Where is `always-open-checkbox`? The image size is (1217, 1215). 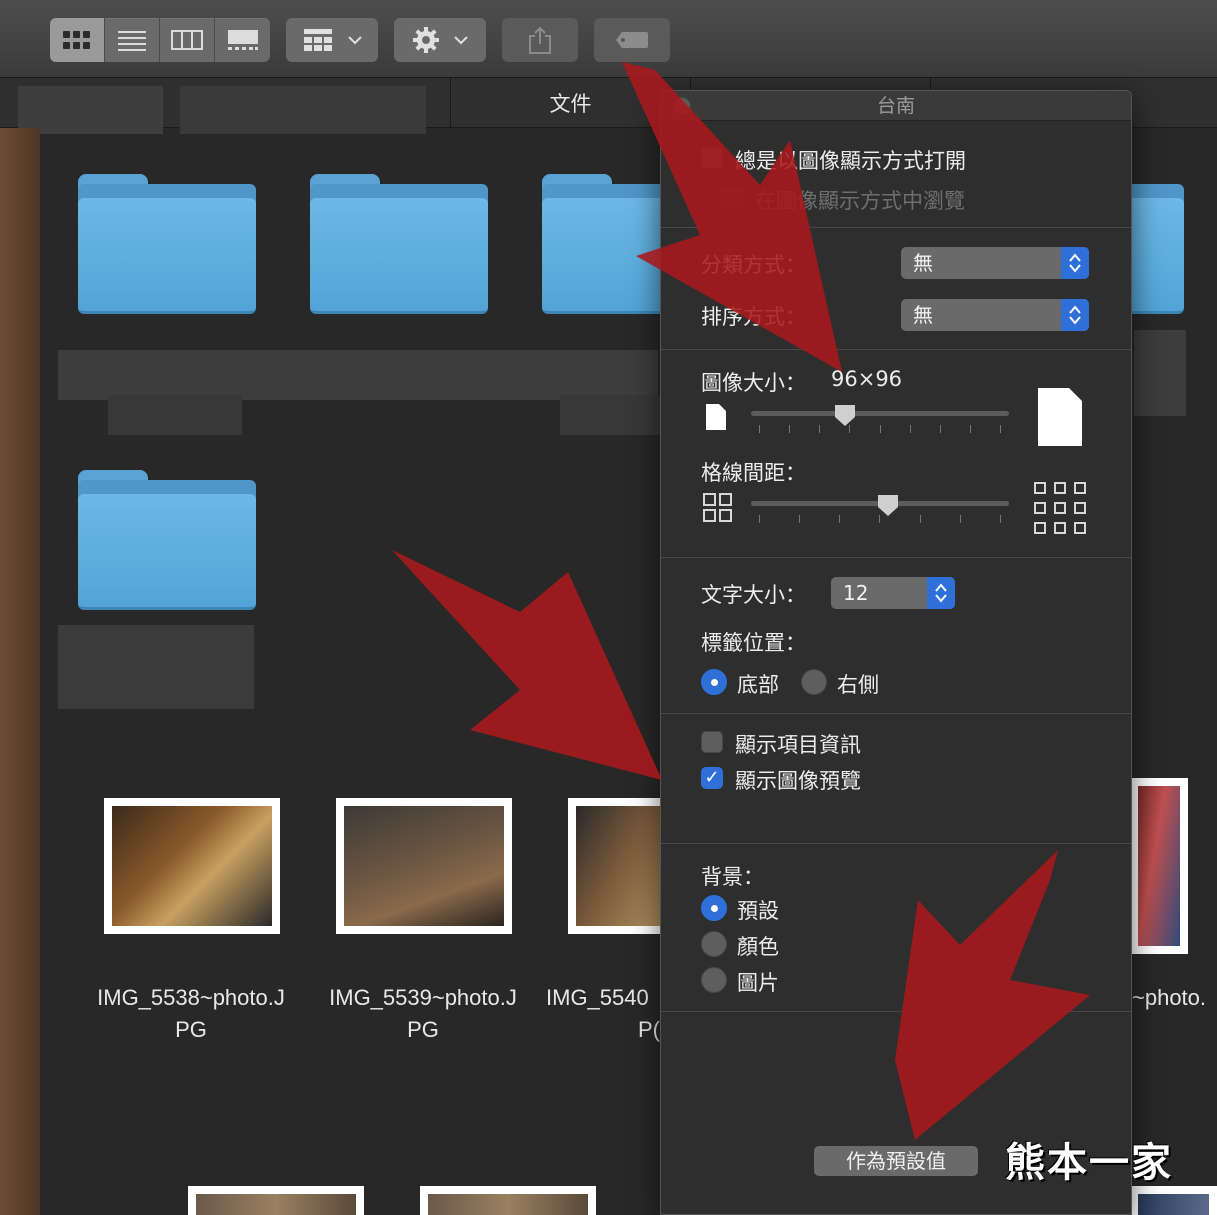 always-open-checkbox is located at coordinates (712, 158).